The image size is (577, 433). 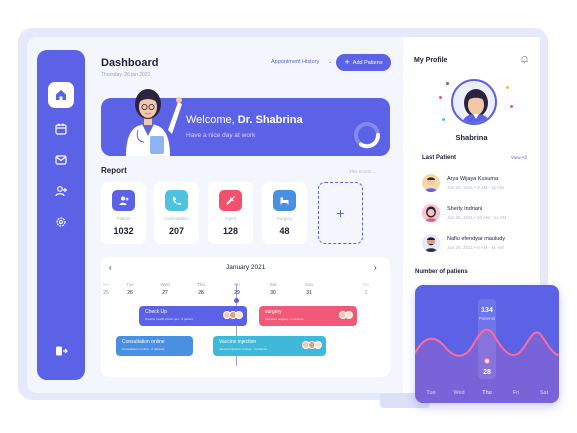 What do you see at coordinates (61, 129) in the screenshot?
I see `calendar-icon` at bounding box center [61, 129].